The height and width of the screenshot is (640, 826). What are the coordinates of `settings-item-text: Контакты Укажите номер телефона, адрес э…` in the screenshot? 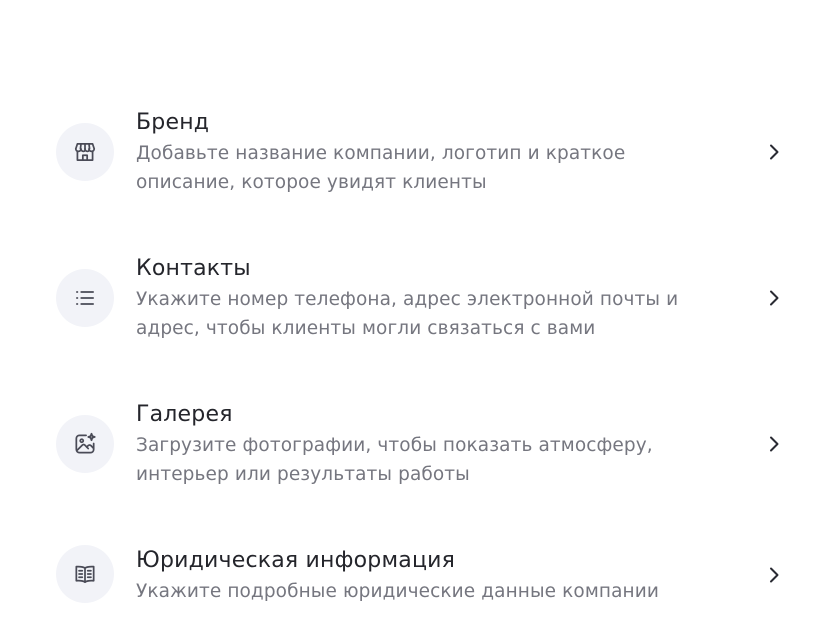 It's located at (436, 298).